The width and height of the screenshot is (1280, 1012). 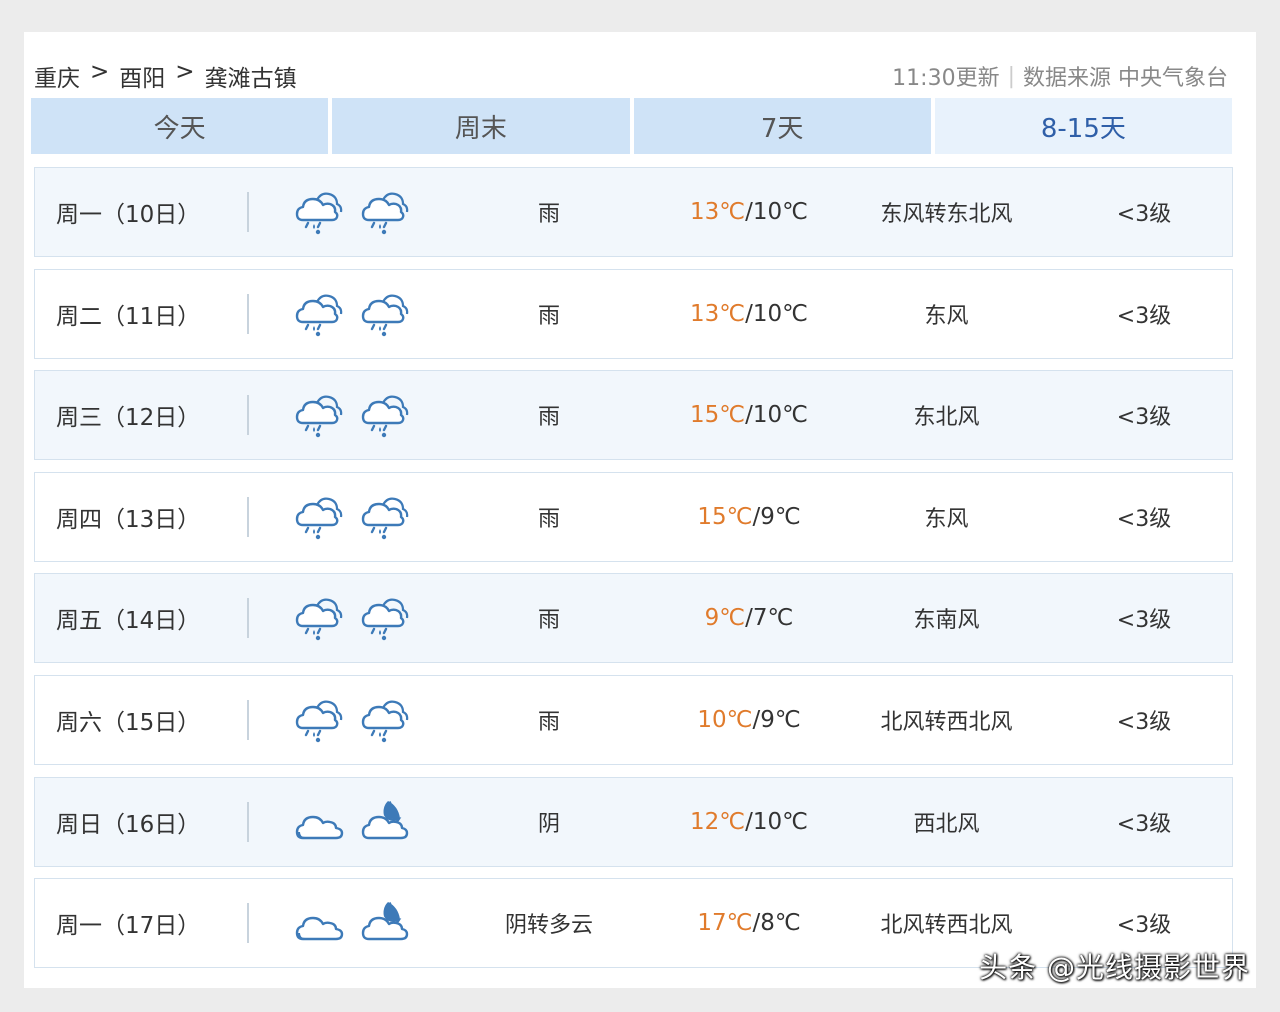 I want to click on high-temp: 17℃, so click(x=725, y=923).